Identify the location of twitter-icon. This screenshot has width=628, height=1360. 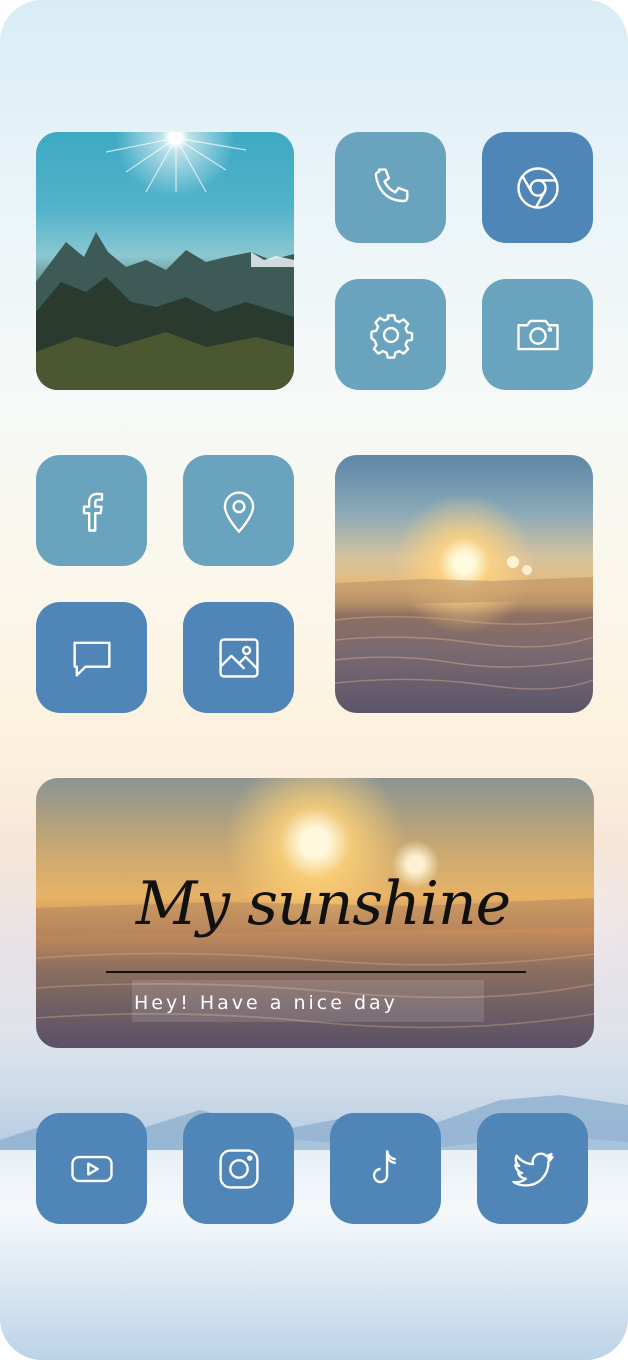
(532, 1169).